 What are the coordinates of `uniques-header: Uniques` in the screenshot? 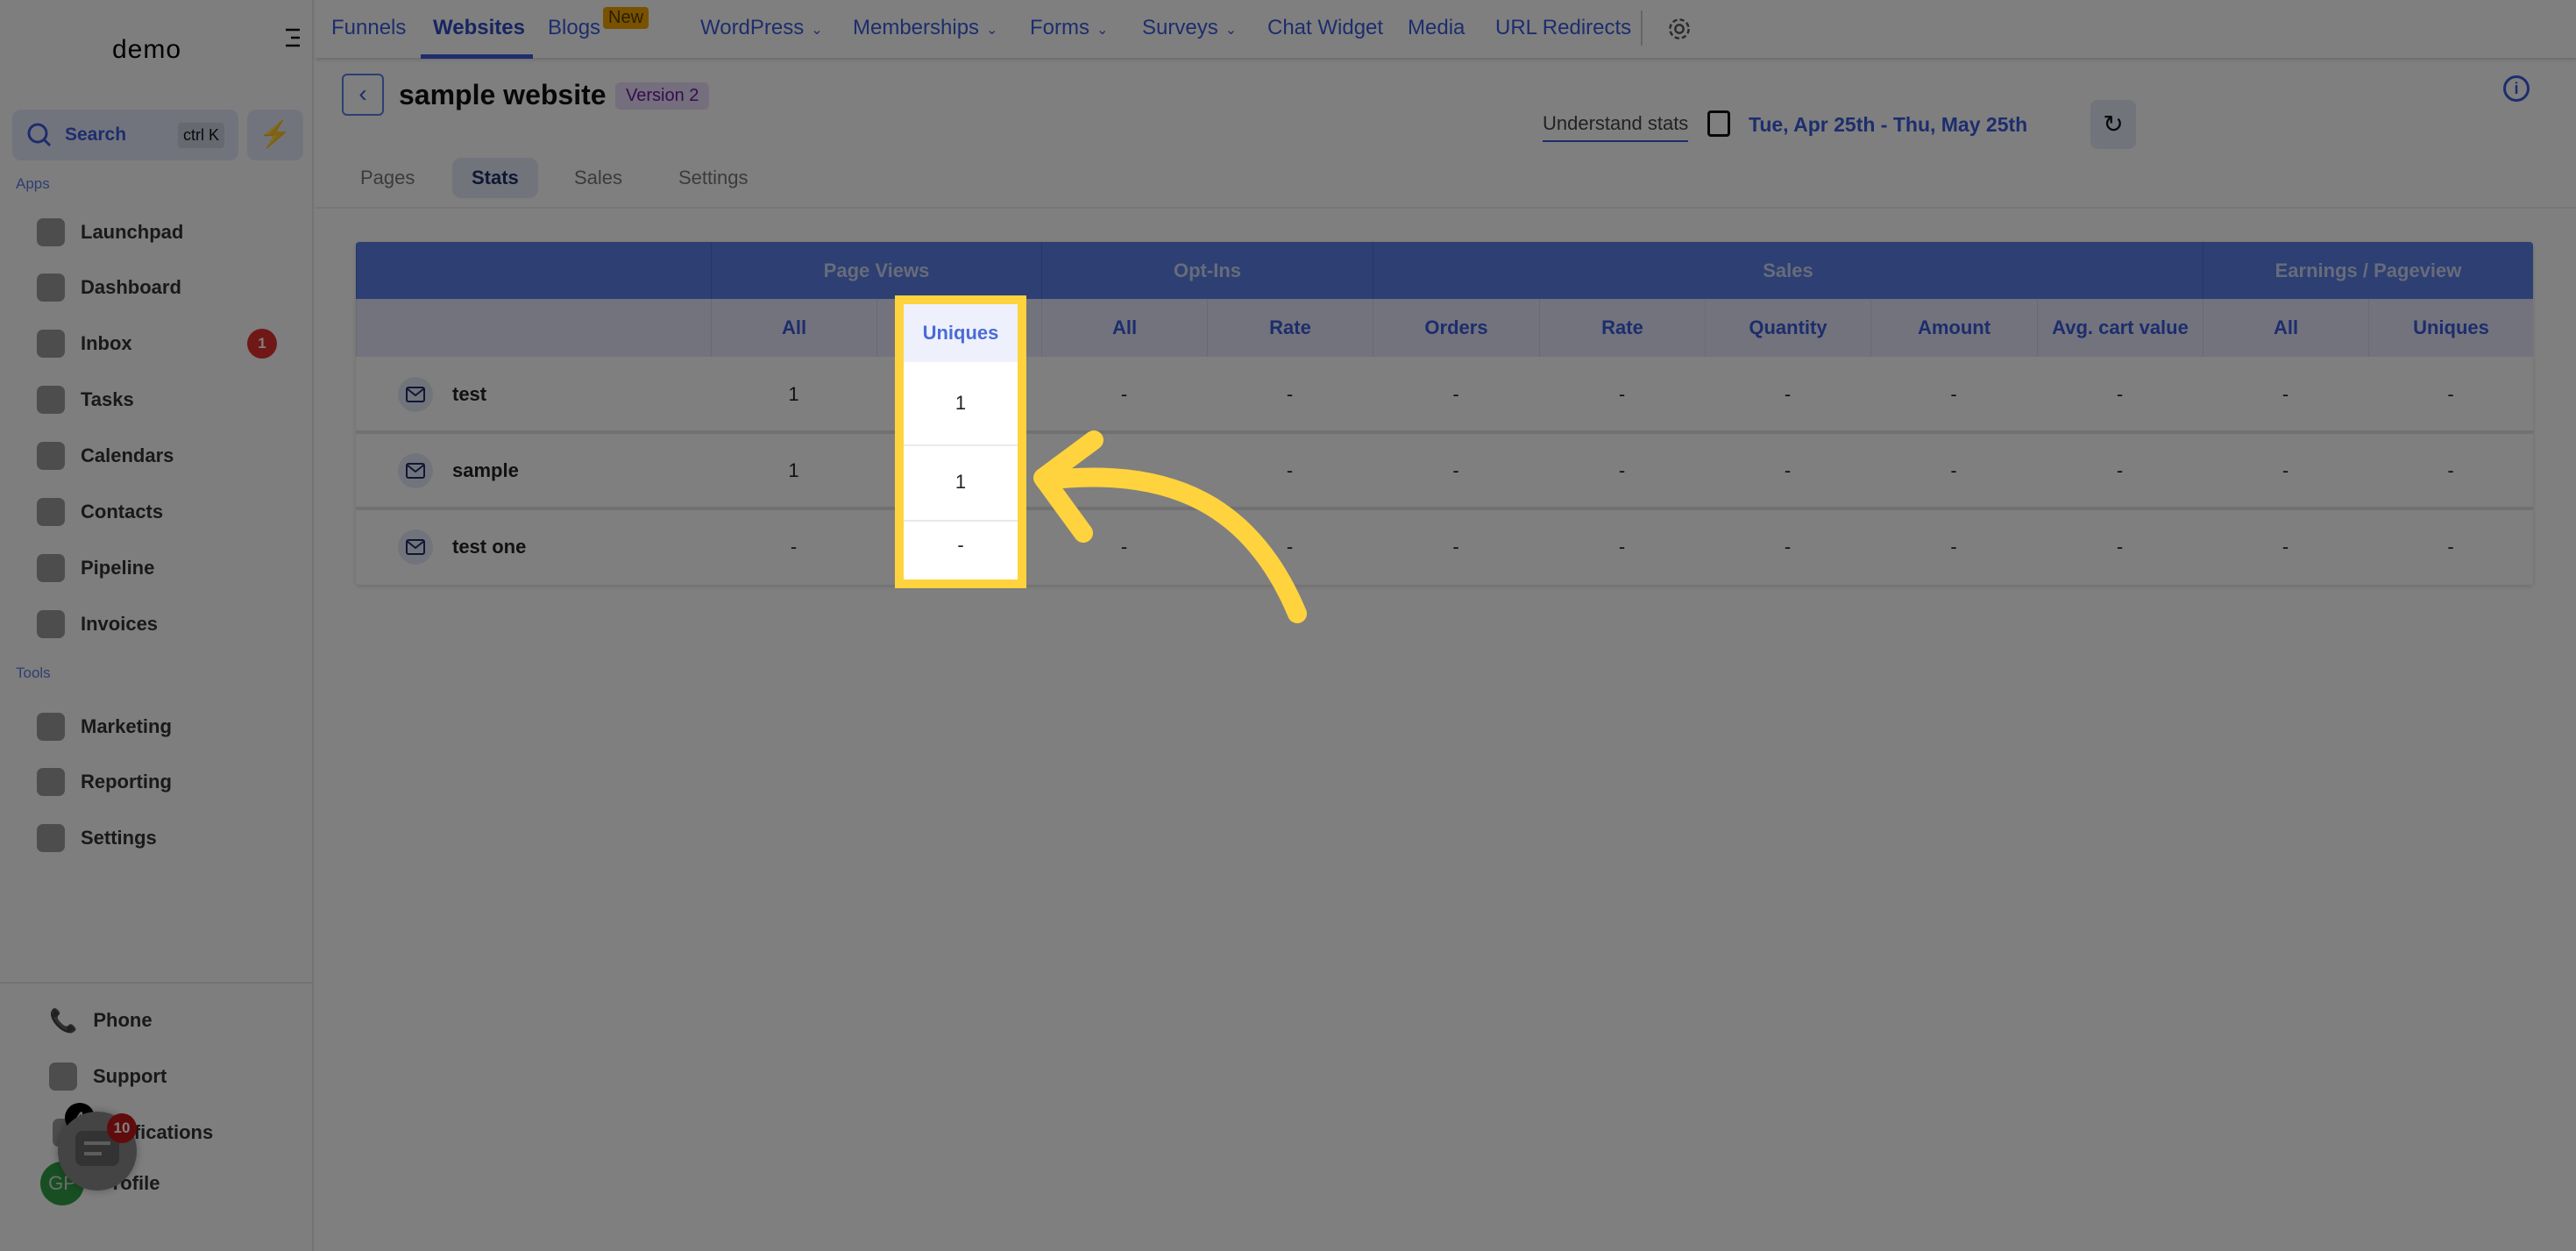 It's located at (961, 333).